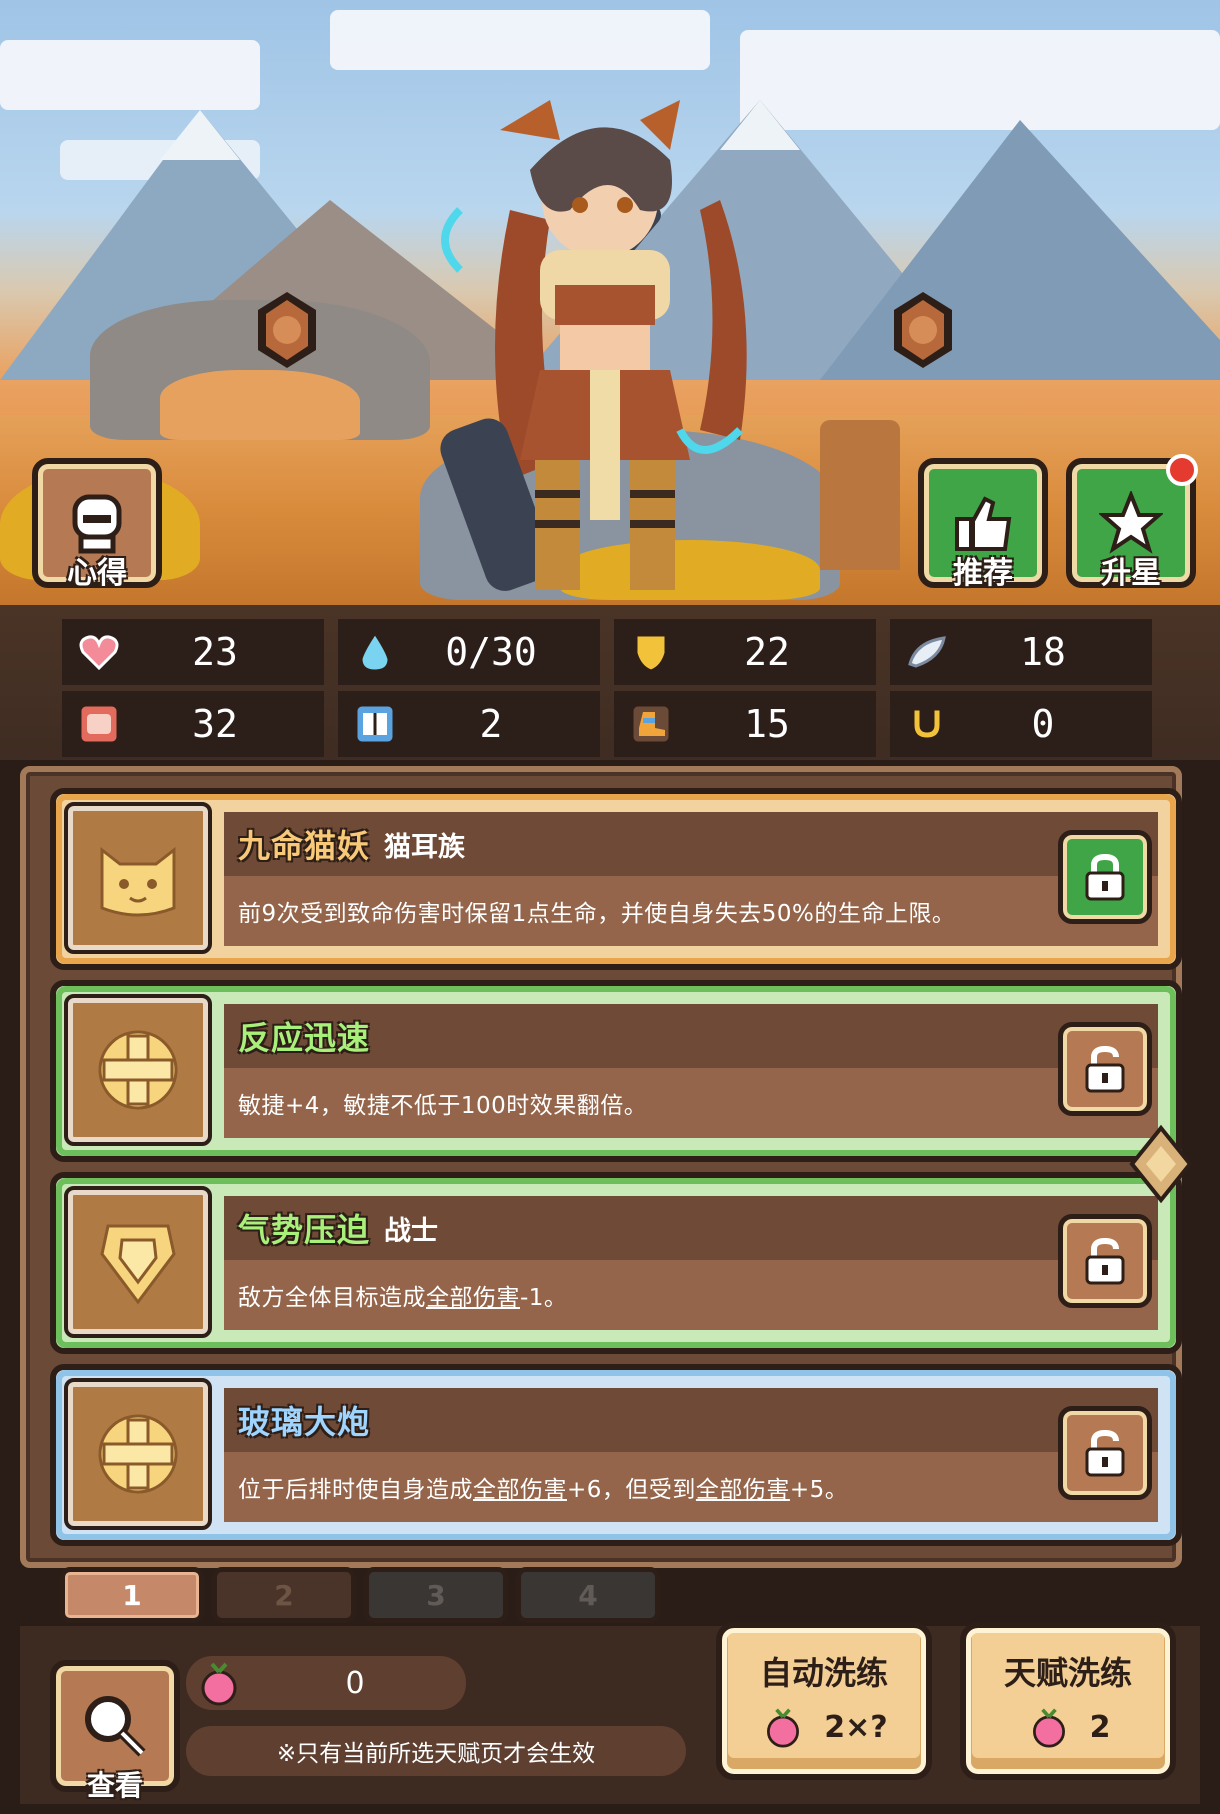 The height and width of the screenshot is (1814, 1220). What do you see at coordinates (215, 652) in the screenshot?
I see `stat-value: 23` at bounding box center [215, 652].